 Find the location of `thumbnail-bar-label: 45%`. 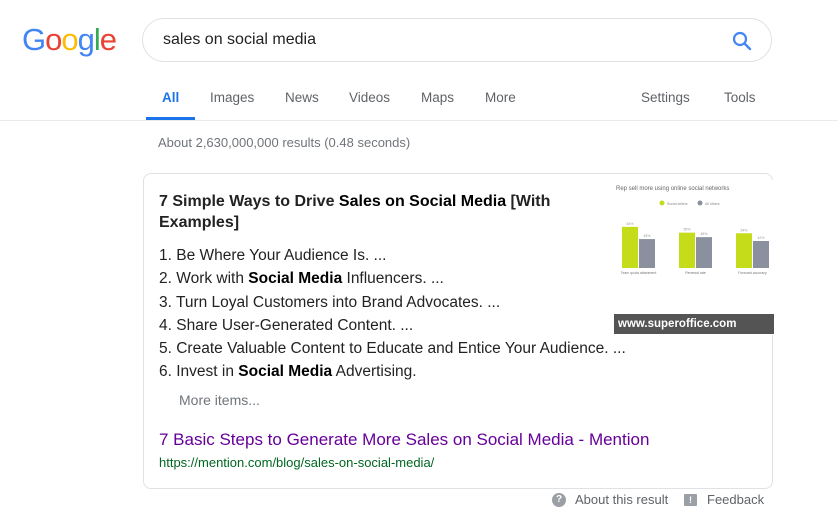

thumbnail-bar-label: 45% is located at coordinates (646, 236).